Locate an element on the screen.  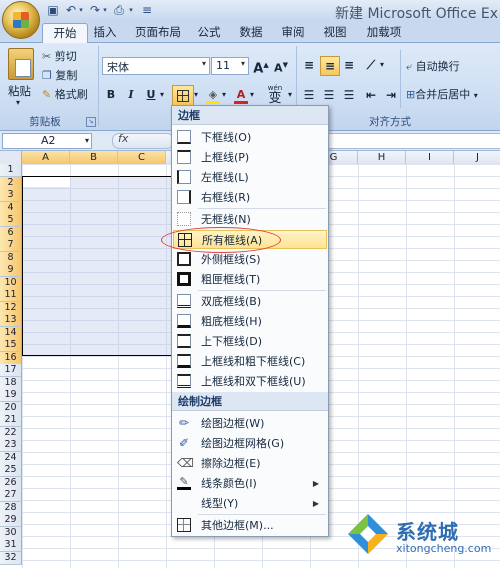
row-header: 6 is located at coordinates (11, 233).